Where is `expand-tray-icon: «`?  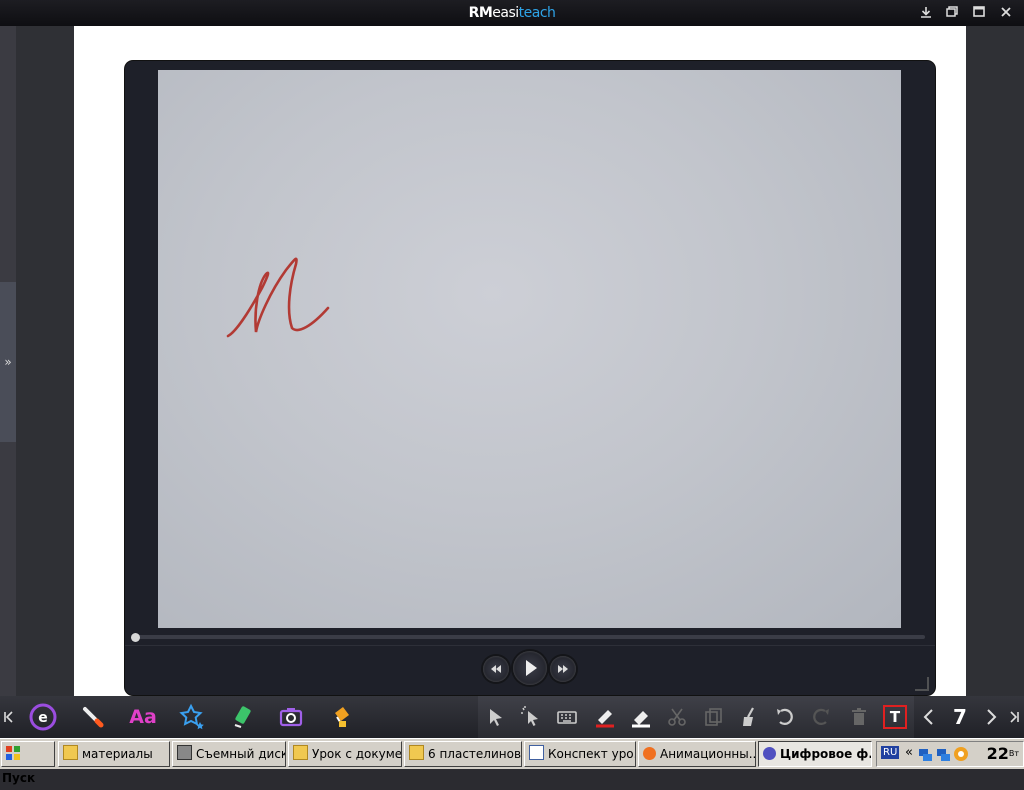 expand-tray-icon: « is located at coordinates (909, 752).